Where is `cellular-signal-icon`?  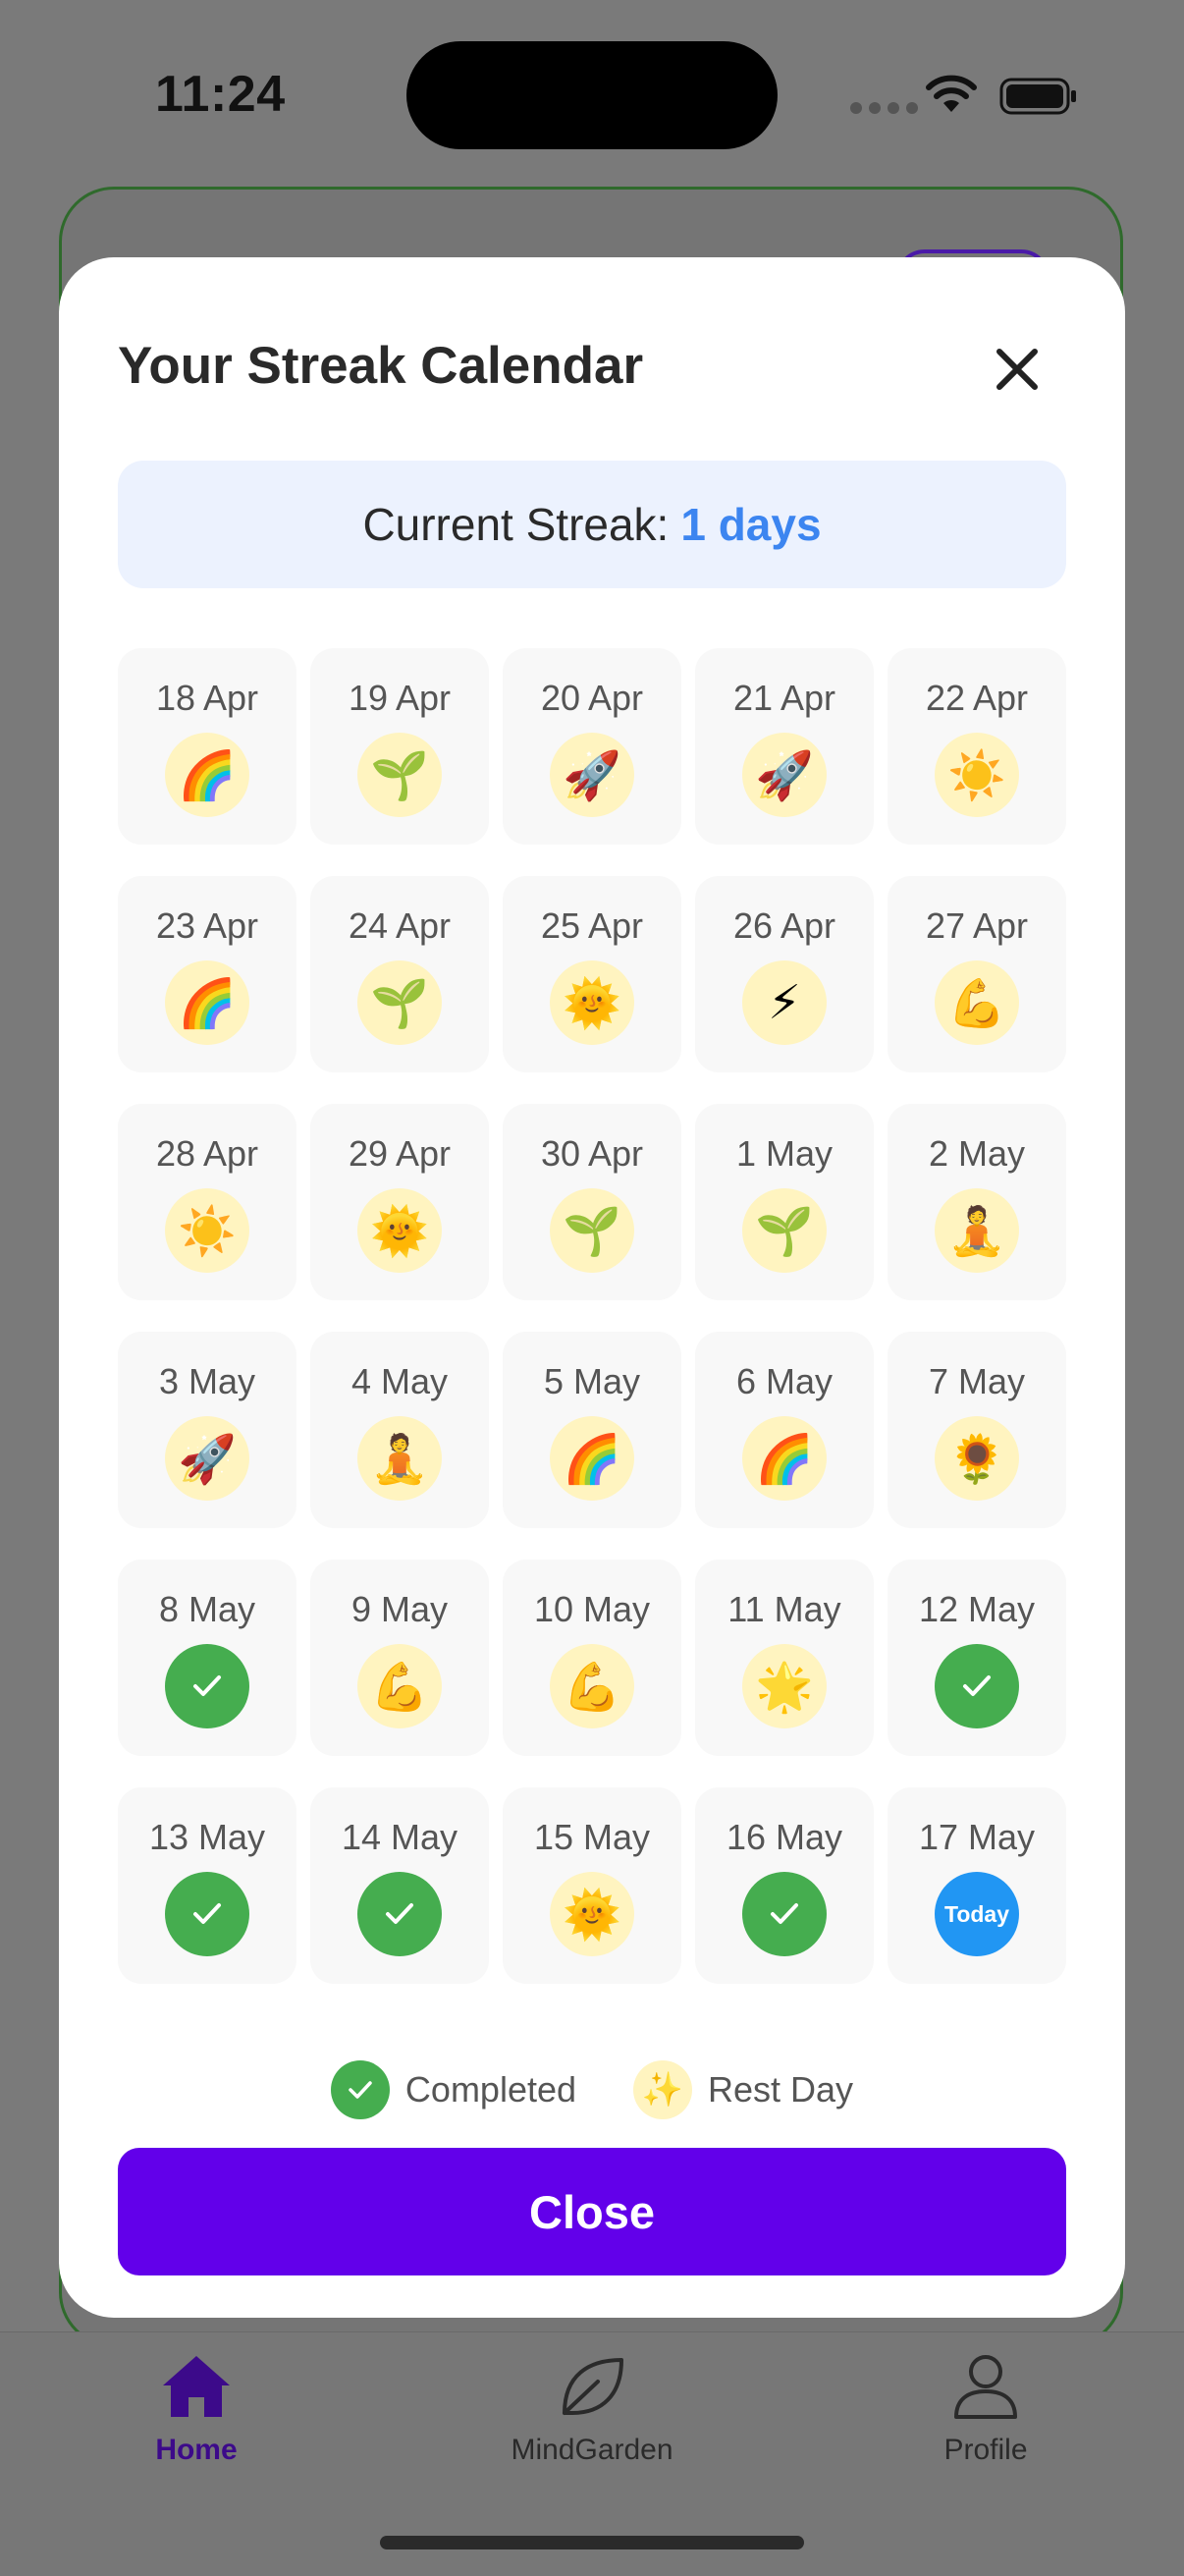
cellular-signal-icon is located at coordinates (884, 108).